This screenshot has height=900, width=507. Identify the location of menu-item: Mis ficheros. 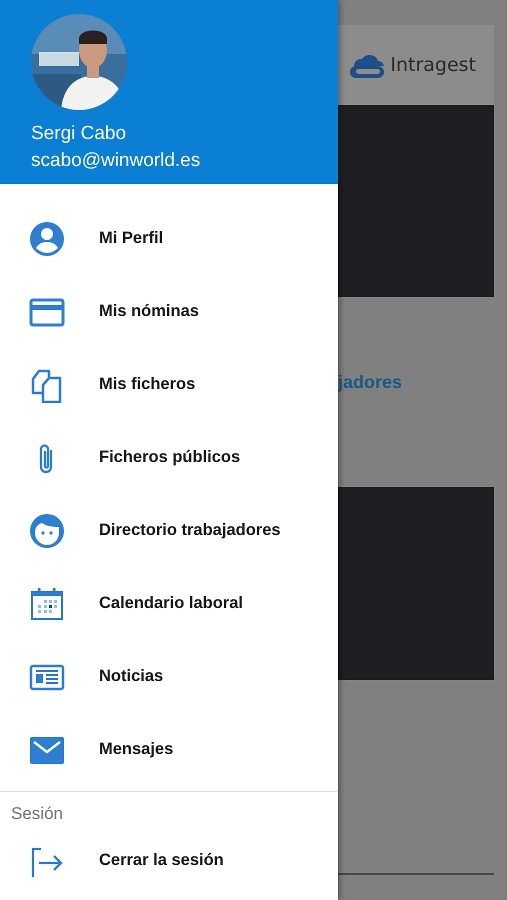
(147, 384).